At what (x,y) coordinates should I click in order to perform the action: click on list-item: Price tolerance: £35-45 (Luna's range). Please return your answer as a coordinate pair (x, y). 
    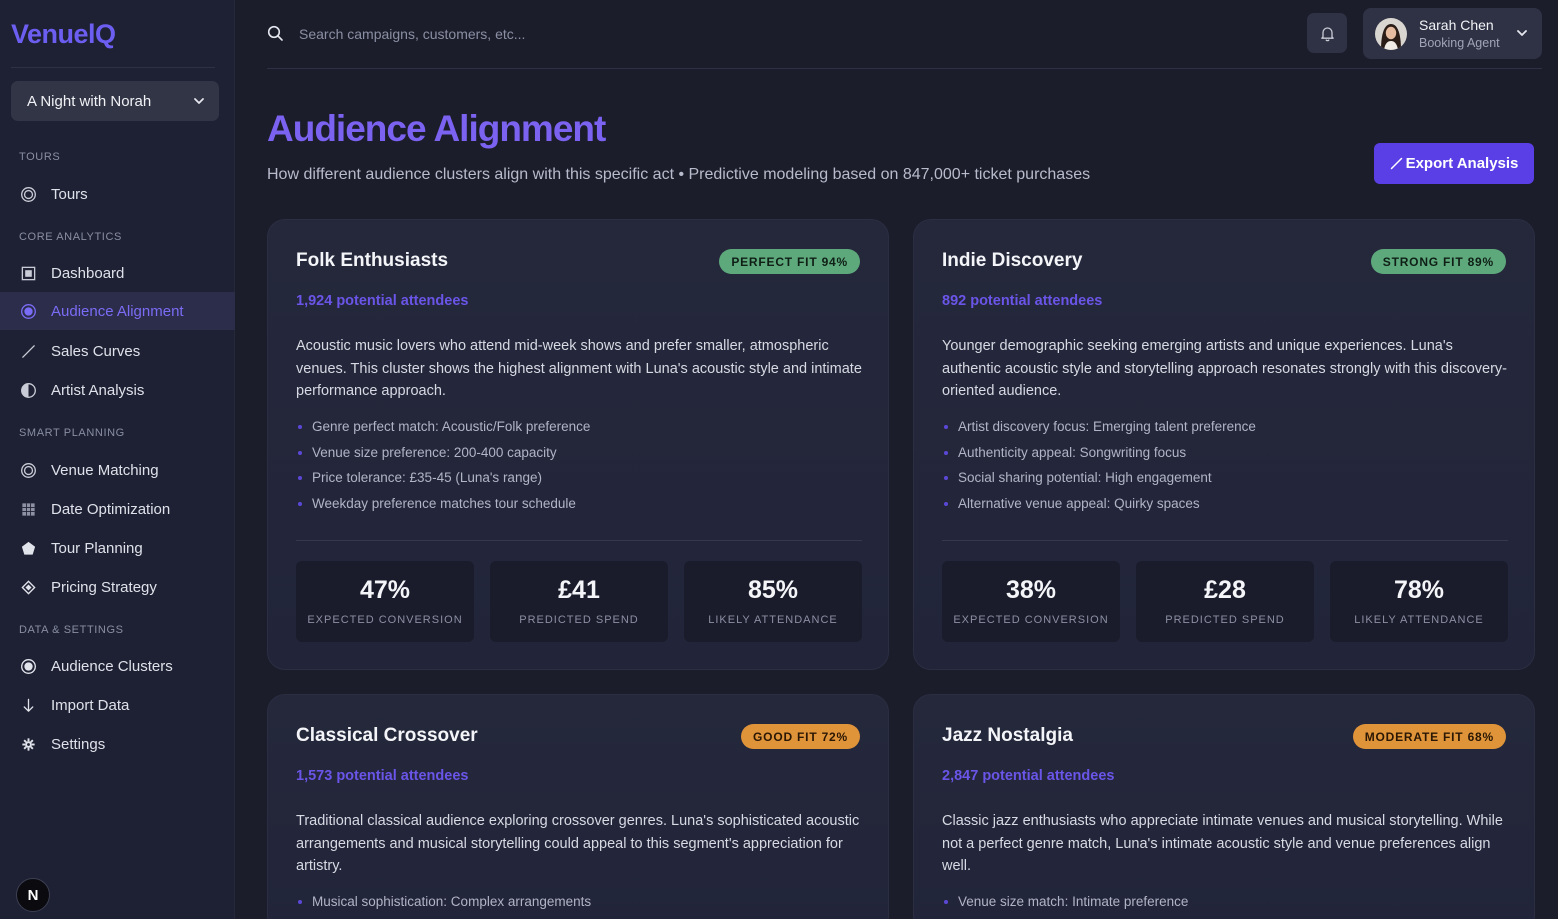
    Looking at the image, I should click on (443, 481).